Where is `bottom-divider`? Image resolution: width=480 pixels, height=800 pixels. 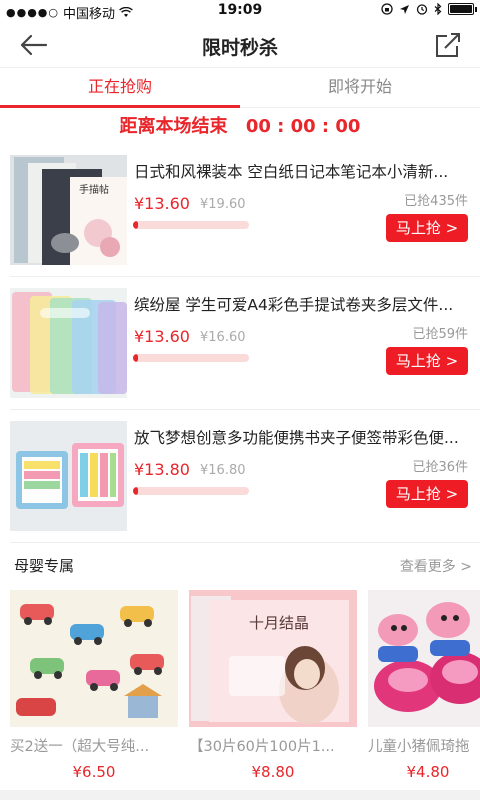
bottom-divider is located at coordinates (240, 795).